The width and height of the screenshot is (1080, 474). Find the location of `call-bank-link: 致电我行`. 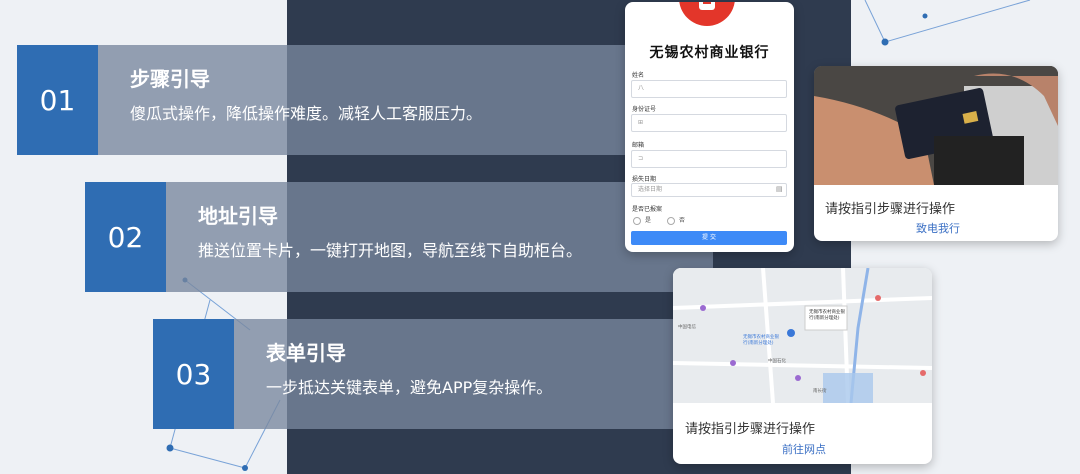

call-bank-link: 致电我行 is located at coordinates (938, 228).